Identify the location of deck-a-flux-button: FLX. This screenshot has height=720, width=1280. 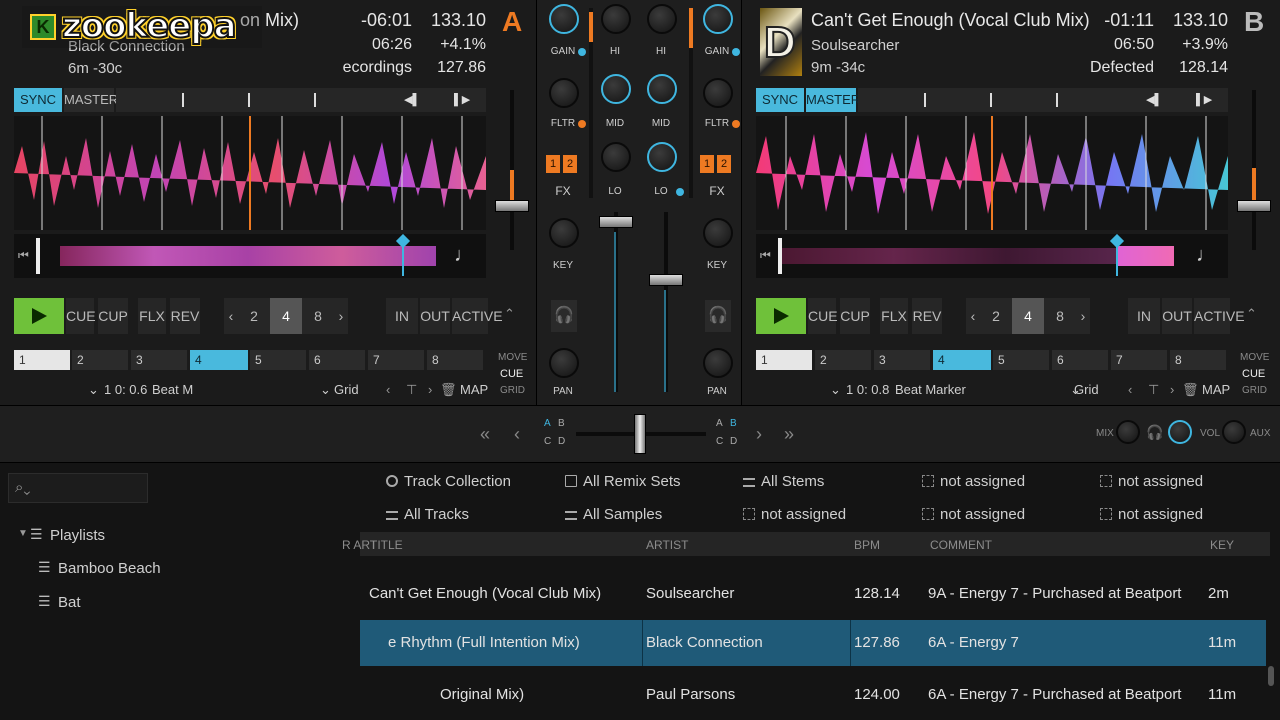
(152, 316).